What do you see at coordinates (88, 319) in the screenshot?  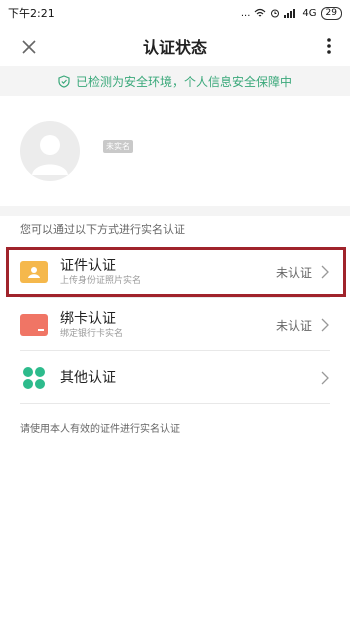 I see `method-title: 绑卡认证` at bounding box center [88, 319].